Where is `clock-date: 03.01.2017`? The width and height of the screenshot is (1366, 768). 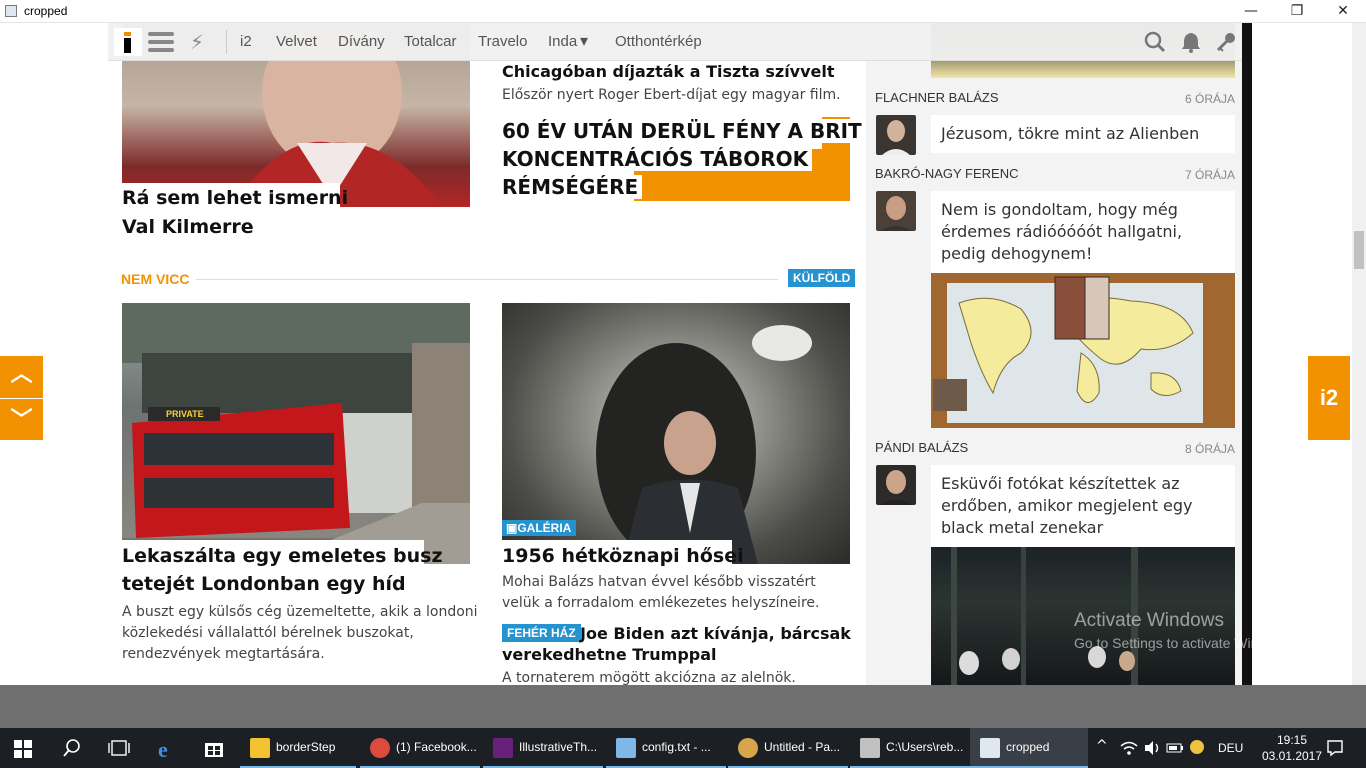
clock-date: 03.01.2017 is located at coordinates (1292, 756).